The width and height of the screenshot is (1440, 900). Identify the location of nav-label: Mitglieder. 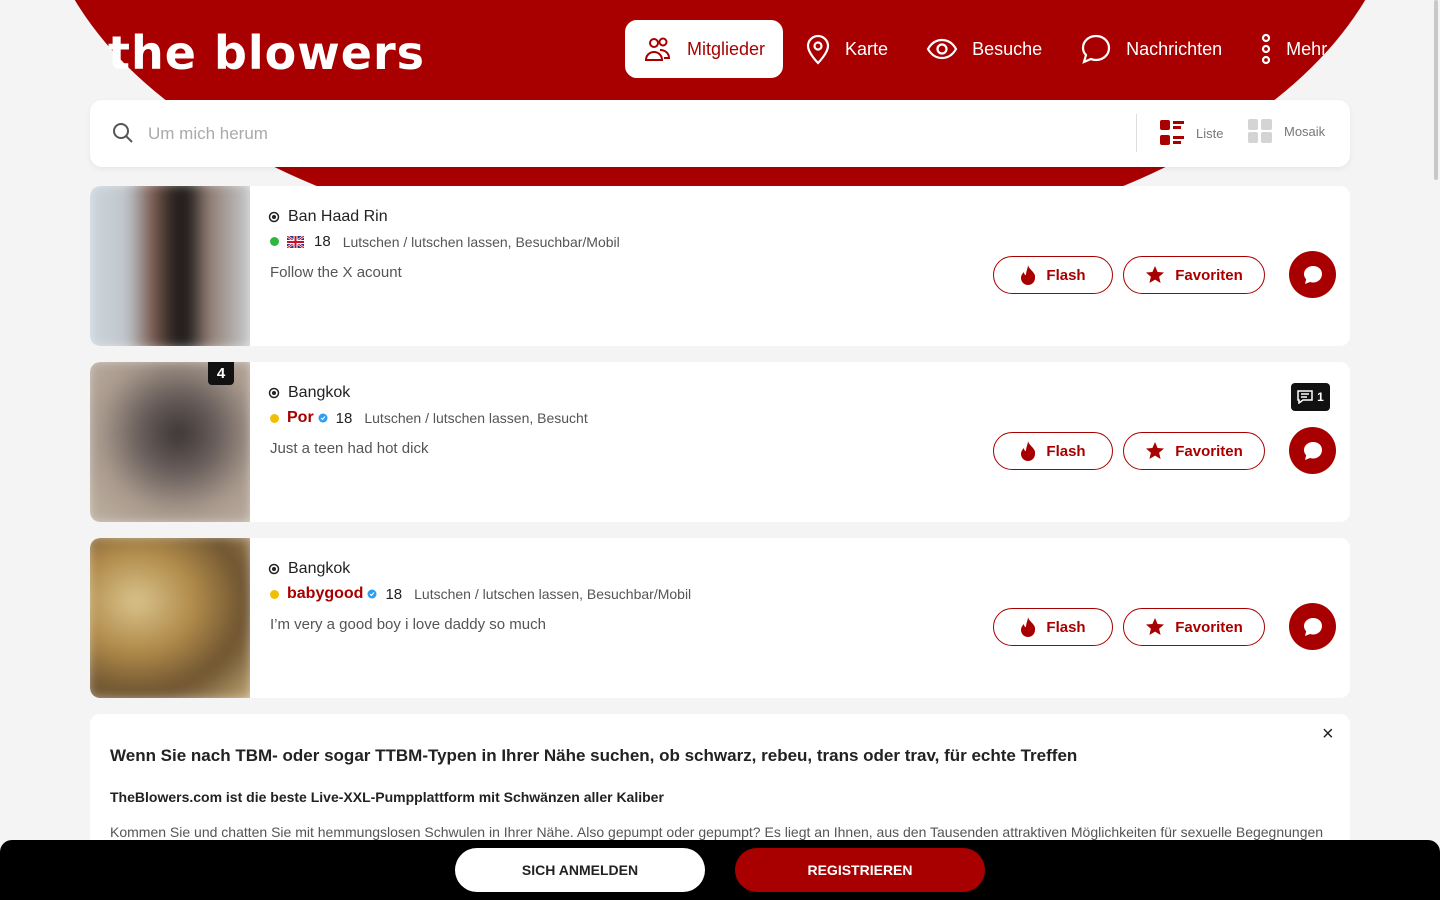
(726, 48).